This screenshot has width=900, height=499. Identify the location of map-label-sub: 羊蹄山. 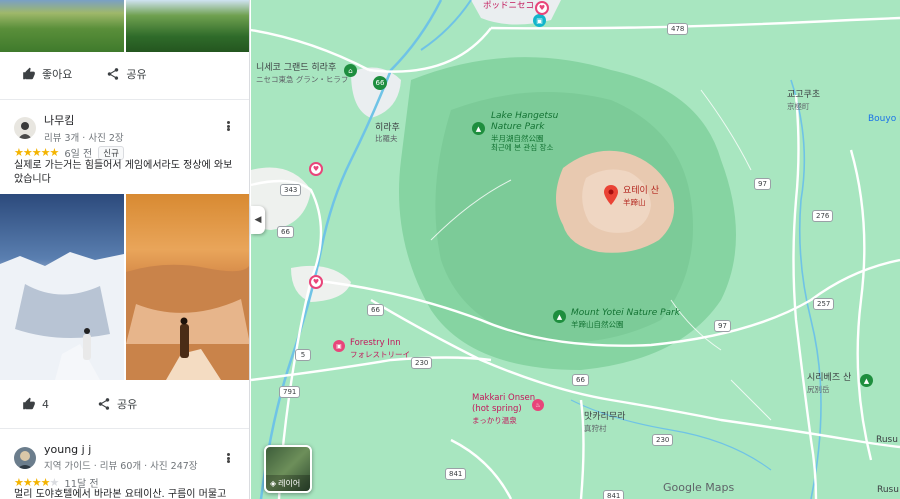
(634, 202).